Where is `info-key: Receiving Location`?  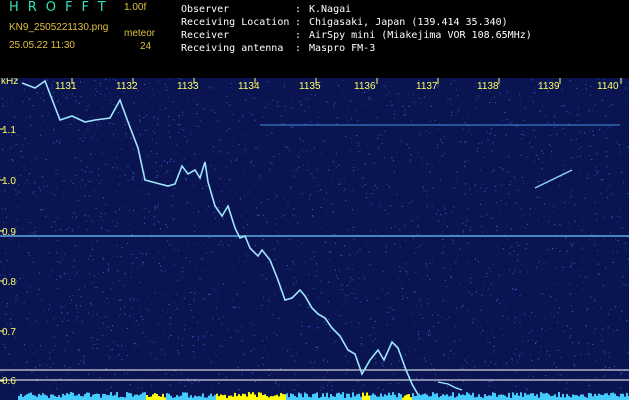
info-key: Receiving Location is located at coordinates (235, 22).